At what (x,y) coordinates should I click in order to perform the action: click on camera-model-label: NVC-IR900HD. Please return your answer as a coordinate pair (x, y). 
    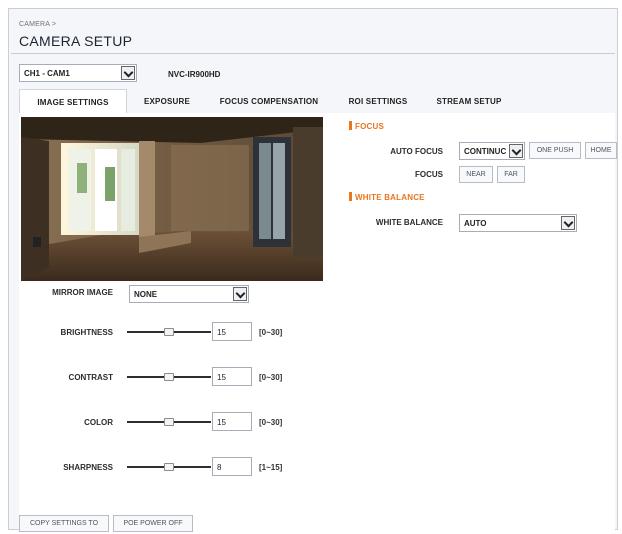
    Looking at the image, I should click on (194, 74).